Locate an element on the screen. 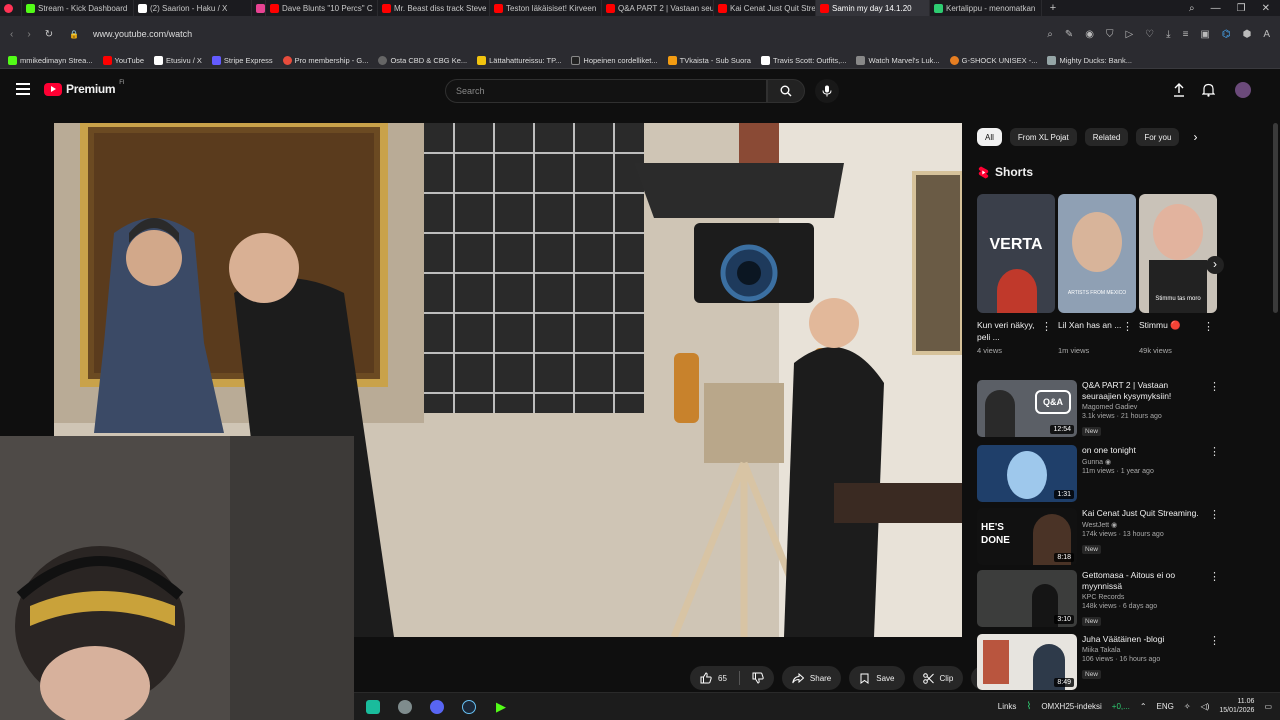 The width and height of the screenshot is (1280, 720). edit-icon: ✎ is located at coordinates (1069, 34).